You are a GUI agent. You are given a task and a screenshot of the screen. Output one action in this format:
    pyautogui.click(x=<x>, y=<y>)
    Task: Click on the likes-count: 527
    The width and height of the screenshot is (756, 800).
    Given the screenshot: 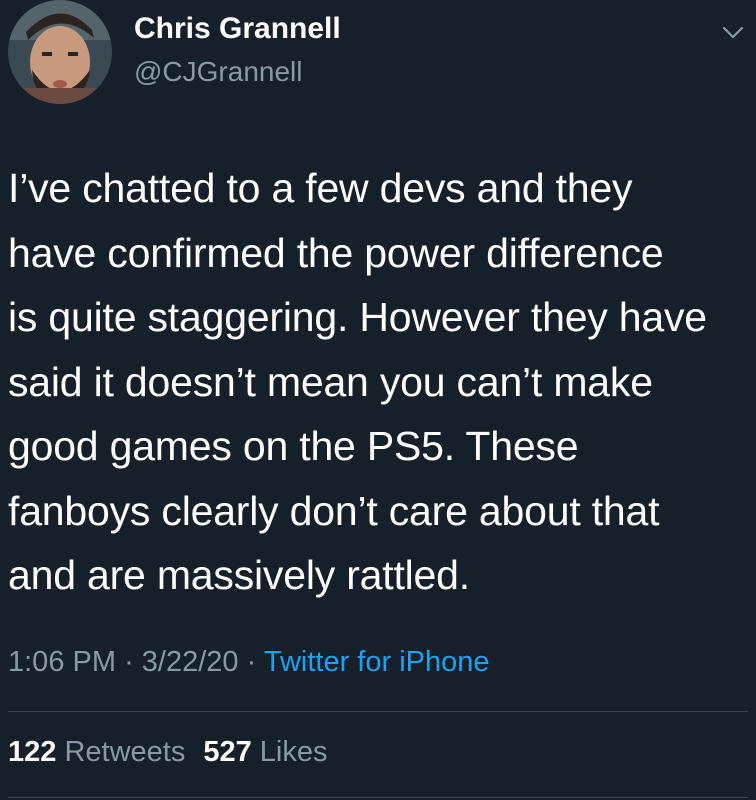 What is the action you would take?
    pyautogui.click(x=227, y=752)
    